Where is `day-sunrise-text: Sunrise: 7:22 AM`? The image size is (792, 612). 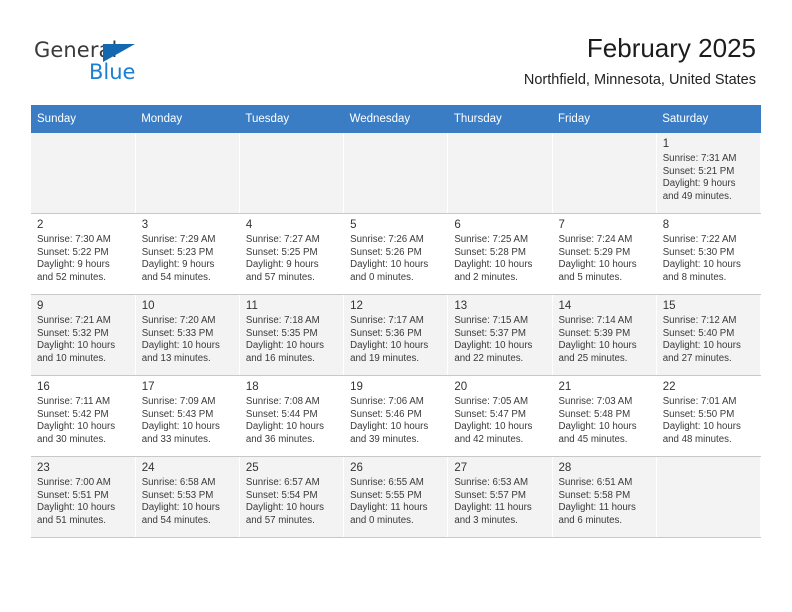
day-sunrise-text: Sunrise: 7:22 AM is located at coordinates (699, 239).